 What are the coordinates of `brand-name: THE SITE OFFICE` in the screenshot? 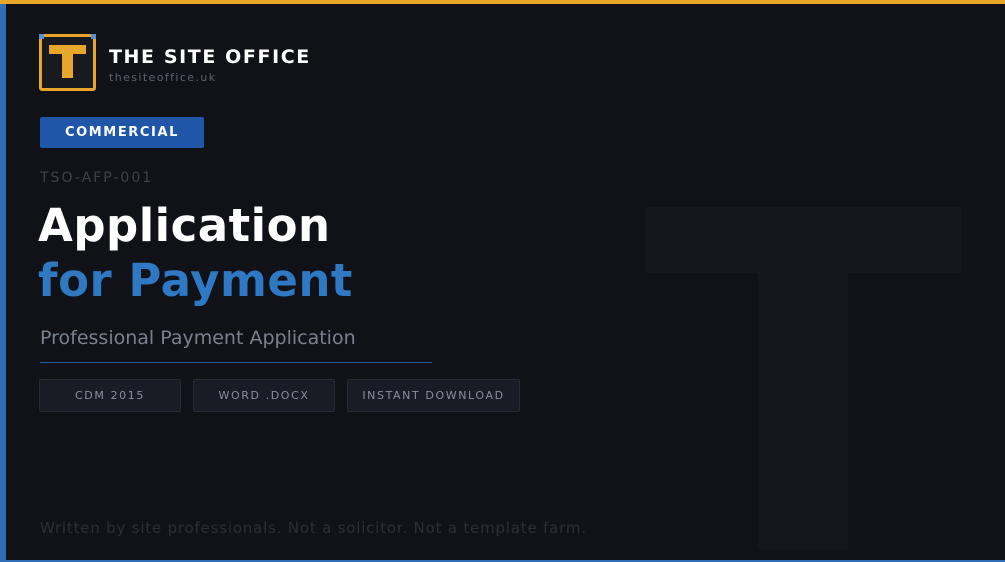 It's located at (210, 57).